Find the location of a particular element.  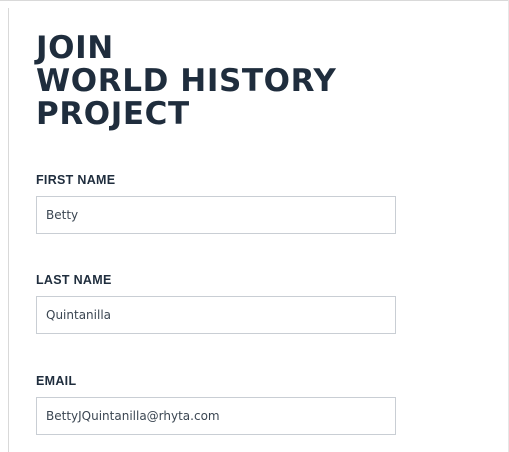

email-input is located at coordinates (216, 416).